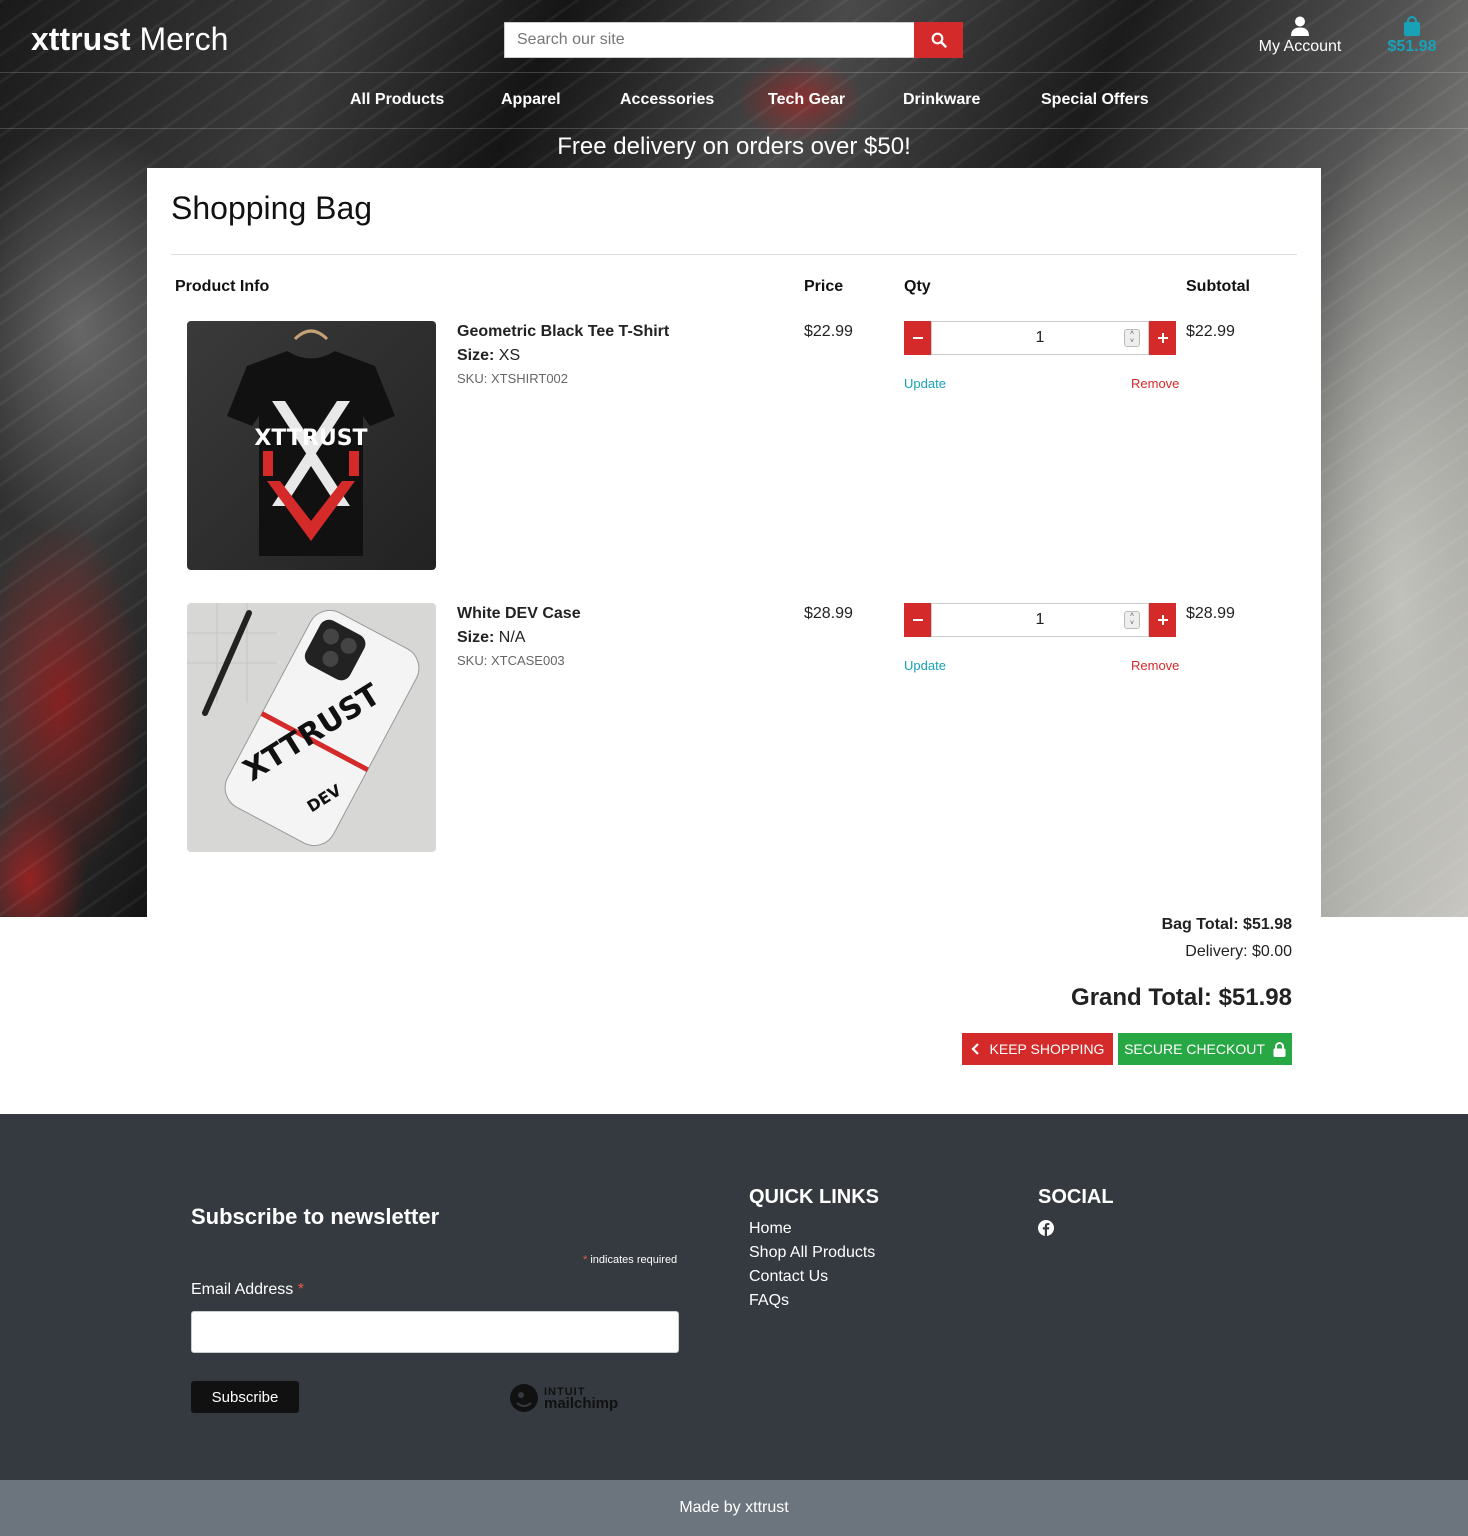 This screenshot has height=1536, width=1468. I want to click on title-divider, so click(734, 254).